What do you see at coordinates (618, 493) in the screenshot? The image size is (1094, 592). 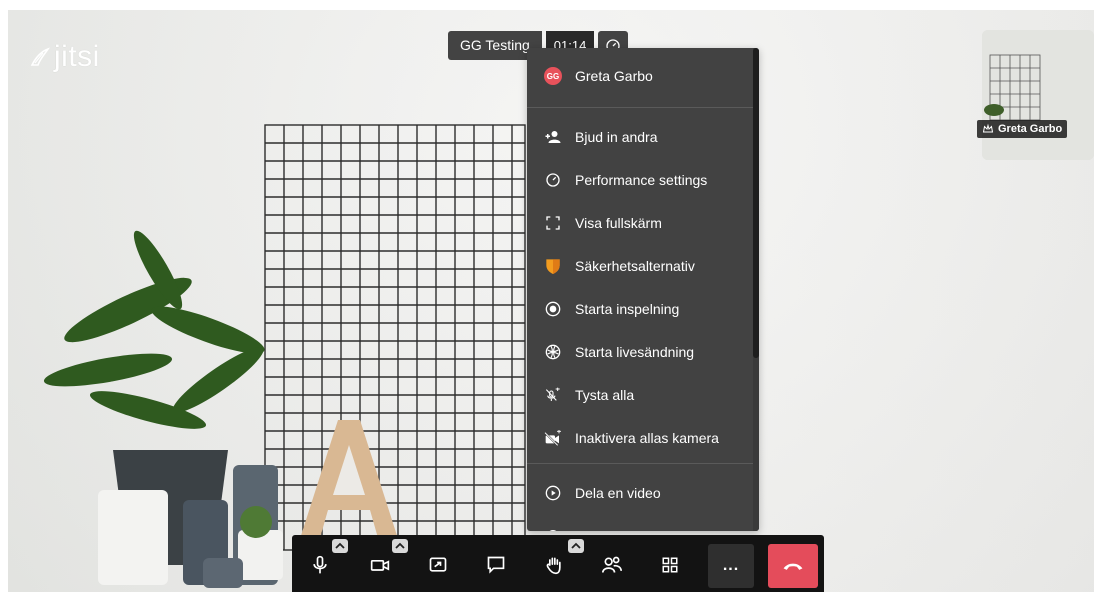 I see `menu-item-label: Dela en video` at bounding box center [618, 493].